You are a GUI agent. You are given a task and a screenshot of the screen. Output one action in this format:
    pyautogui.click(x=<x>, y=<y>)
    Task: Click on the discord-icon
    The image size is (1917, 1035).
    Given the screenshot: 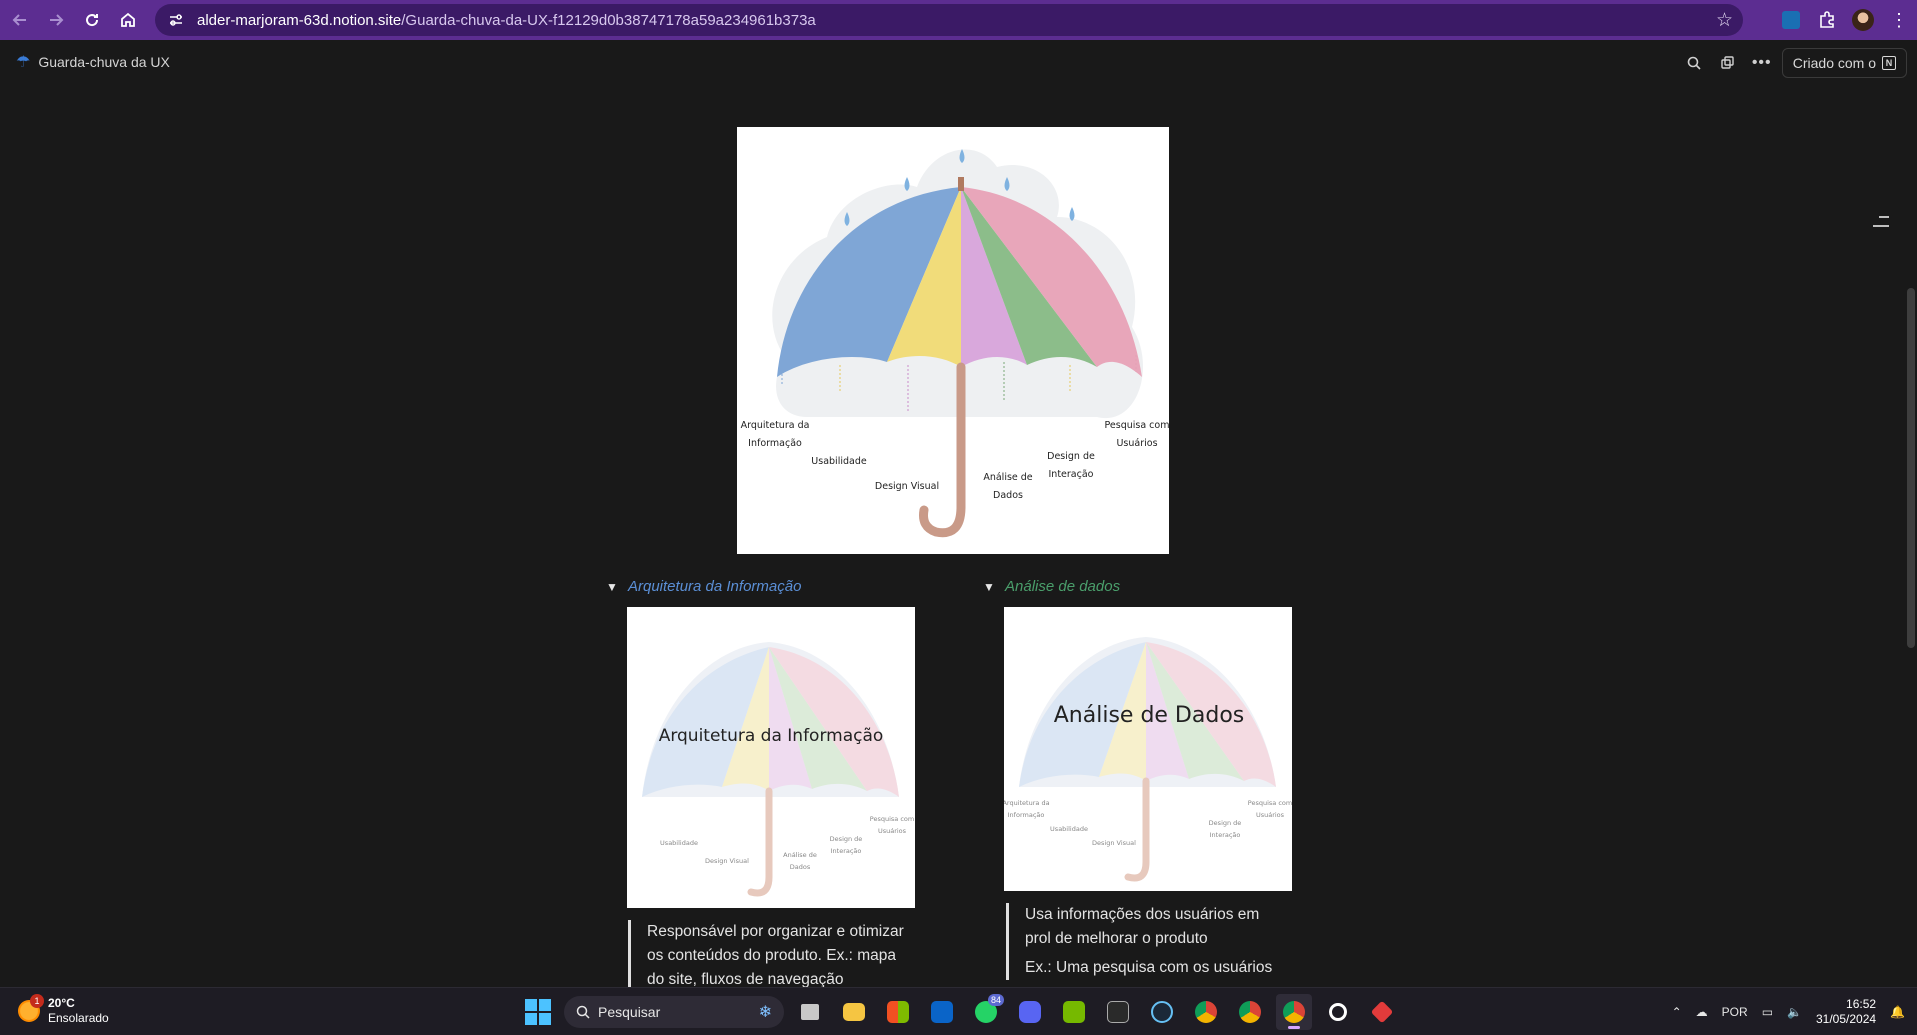 What is the action you would take?
    pyautogui.click(x=1030, y=1012)
    